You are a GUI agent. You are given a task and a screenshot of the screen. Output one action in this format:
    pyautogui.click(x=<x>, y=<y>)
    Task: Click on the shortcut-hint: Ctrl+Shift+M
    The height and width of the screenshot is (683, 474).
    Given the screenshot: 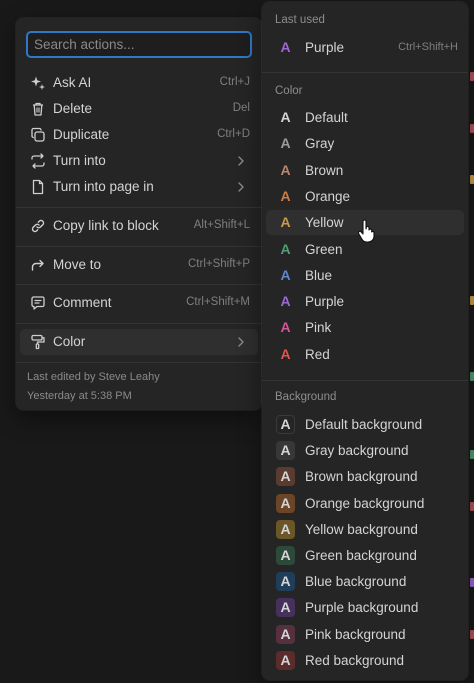 What is the action you would take?
    pyautogui.click(x=218, y=302)
    